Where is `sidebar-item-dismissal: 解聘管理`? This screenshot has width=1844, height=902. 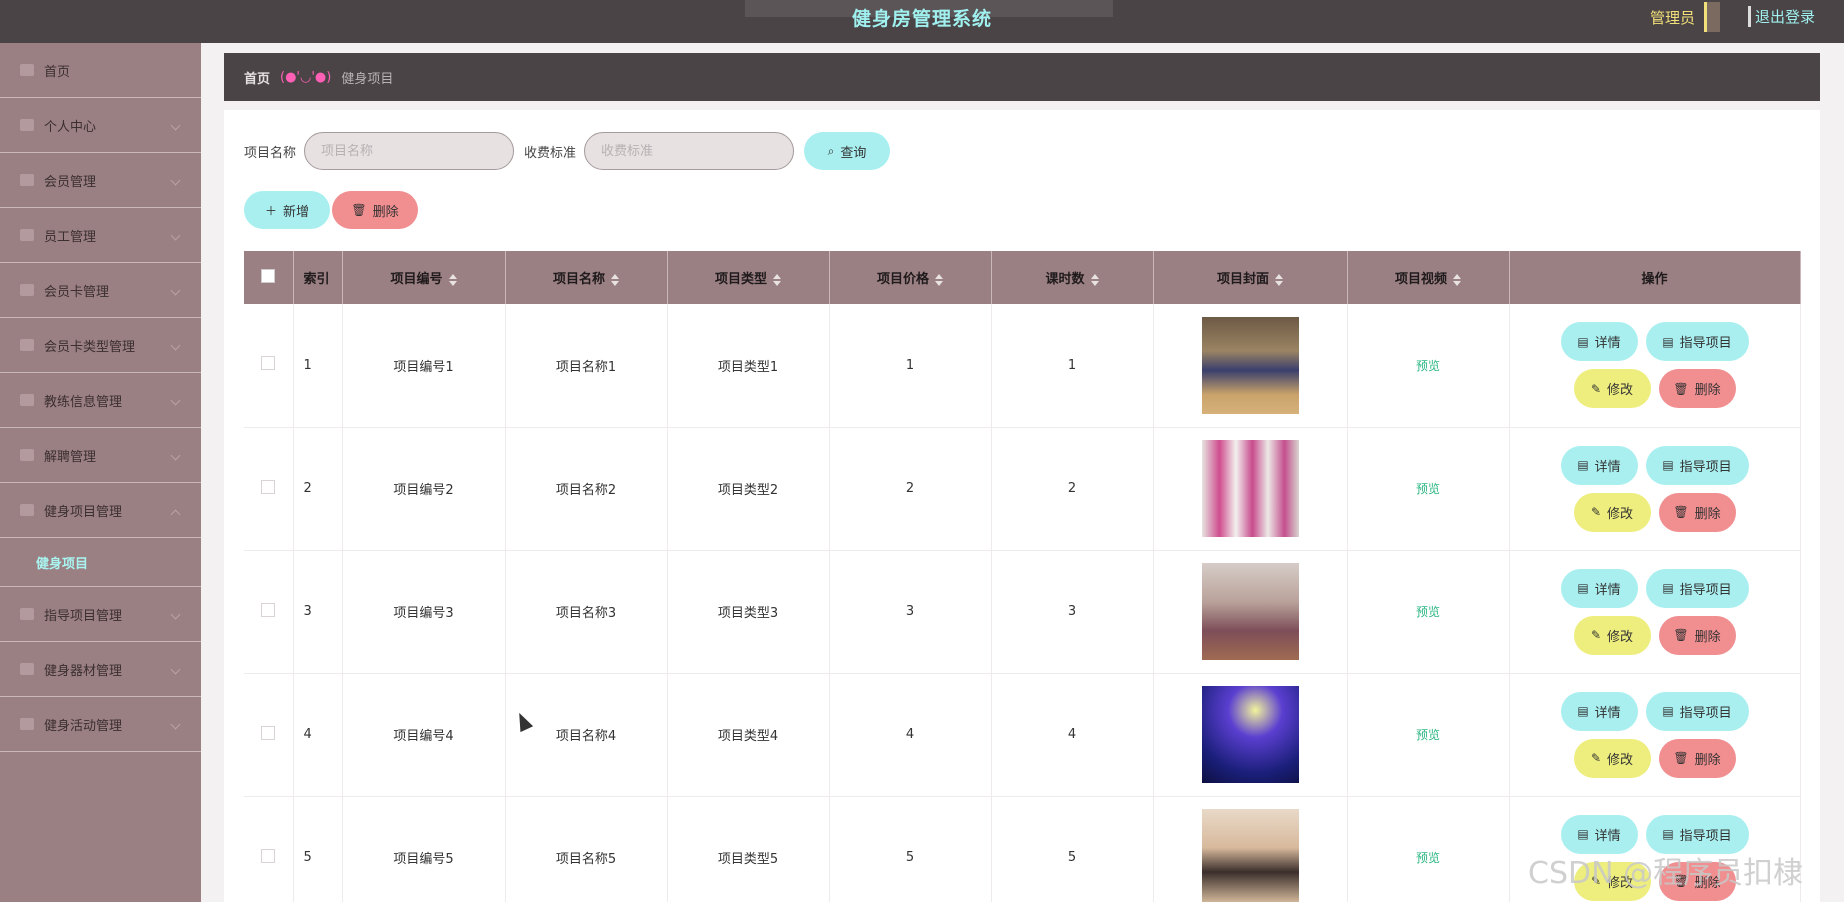
sidebar-item-dismissal: 解聘管理 is located at coordinates (100, 455).